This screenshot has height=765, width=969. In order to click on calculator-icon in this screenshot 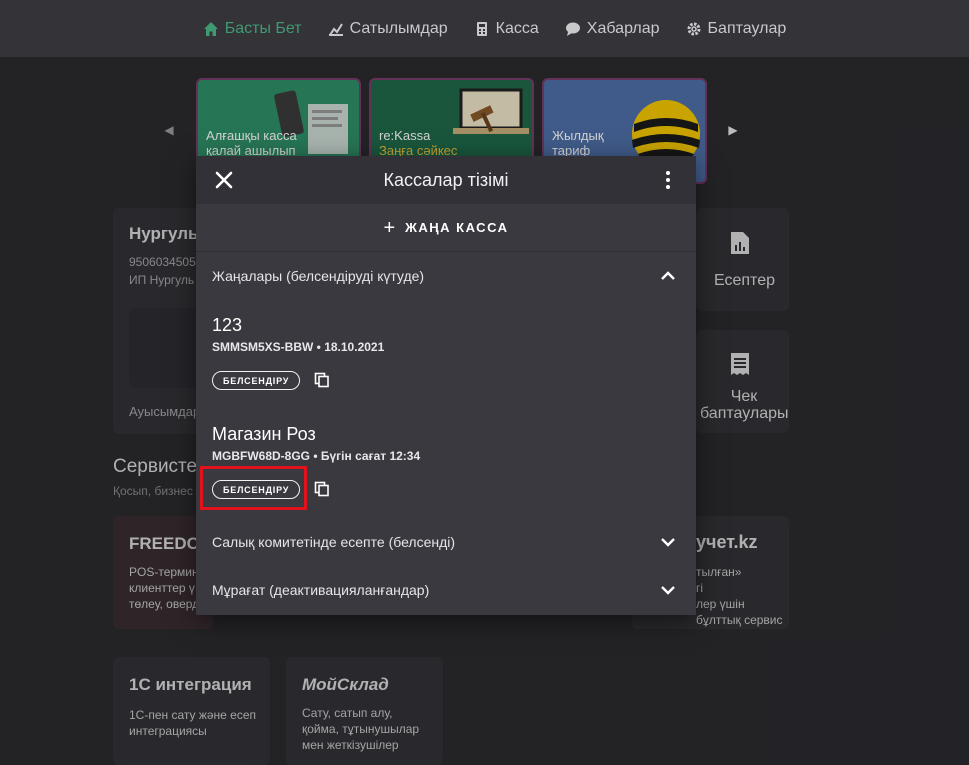, I will do `click(481, 28)`.